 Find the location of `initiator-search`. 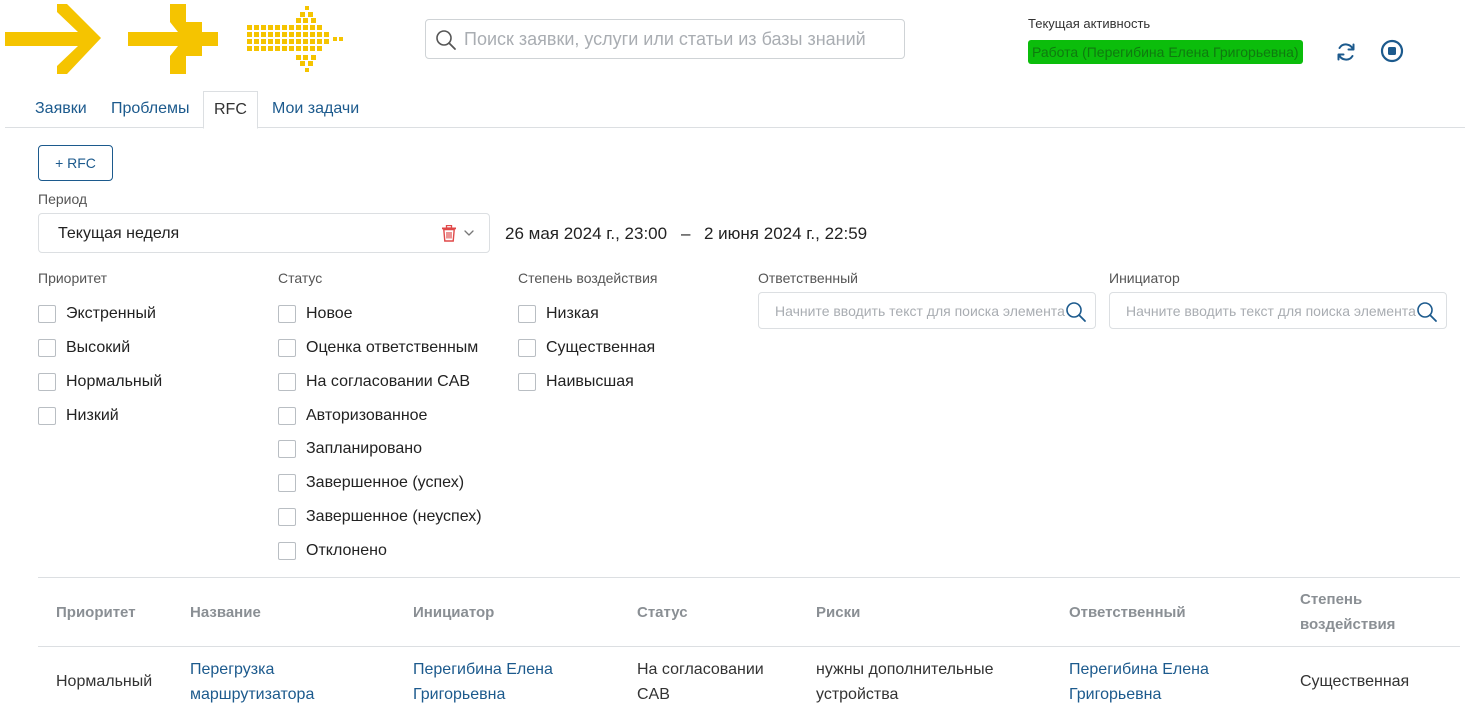

initiator-search is located at coordinates (1278, 310).